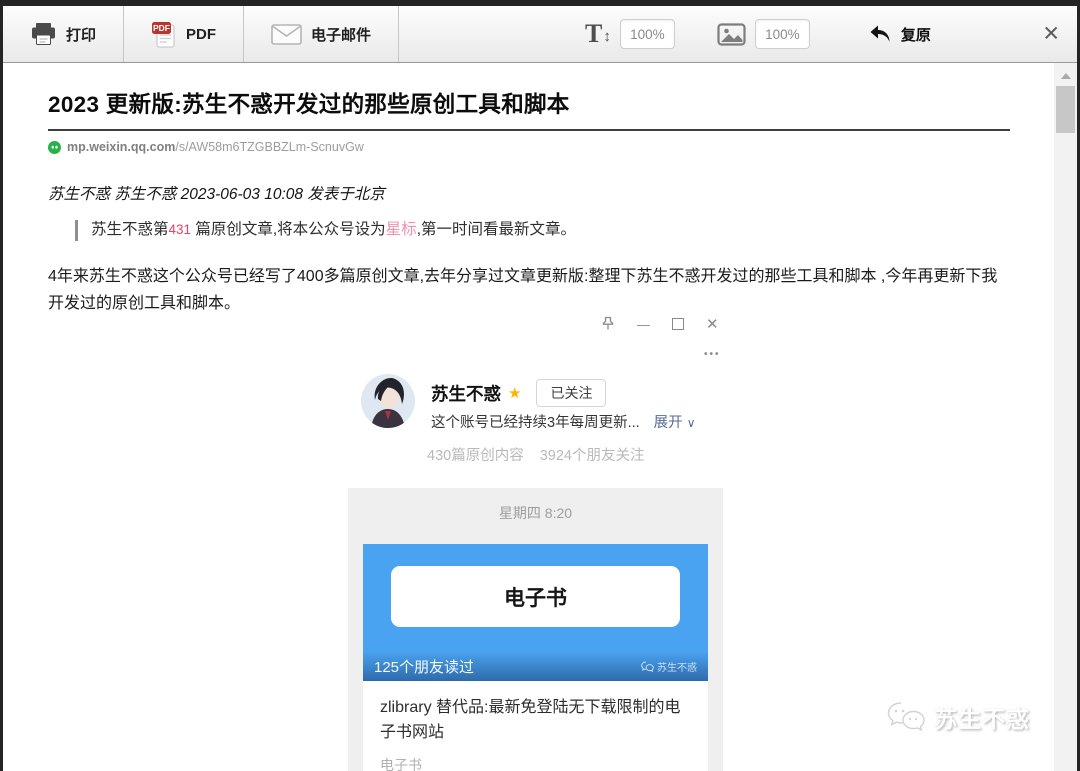 Image resolution: width=1080 pixels, height=771 pixels. I want to click on close-button: ✕, so click(1051, 34).